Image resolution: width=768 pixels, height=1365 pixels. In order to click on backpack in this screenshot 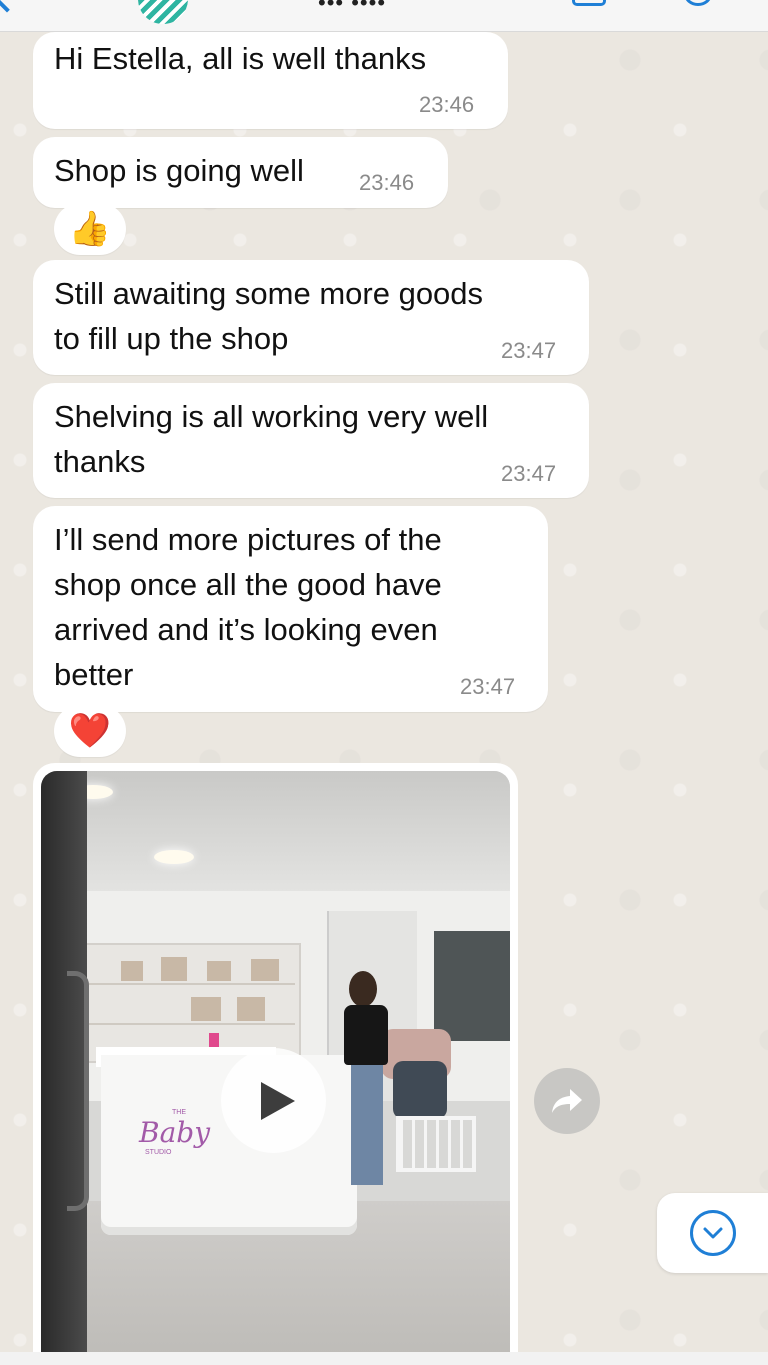, I will do `click(420, 1090)`.